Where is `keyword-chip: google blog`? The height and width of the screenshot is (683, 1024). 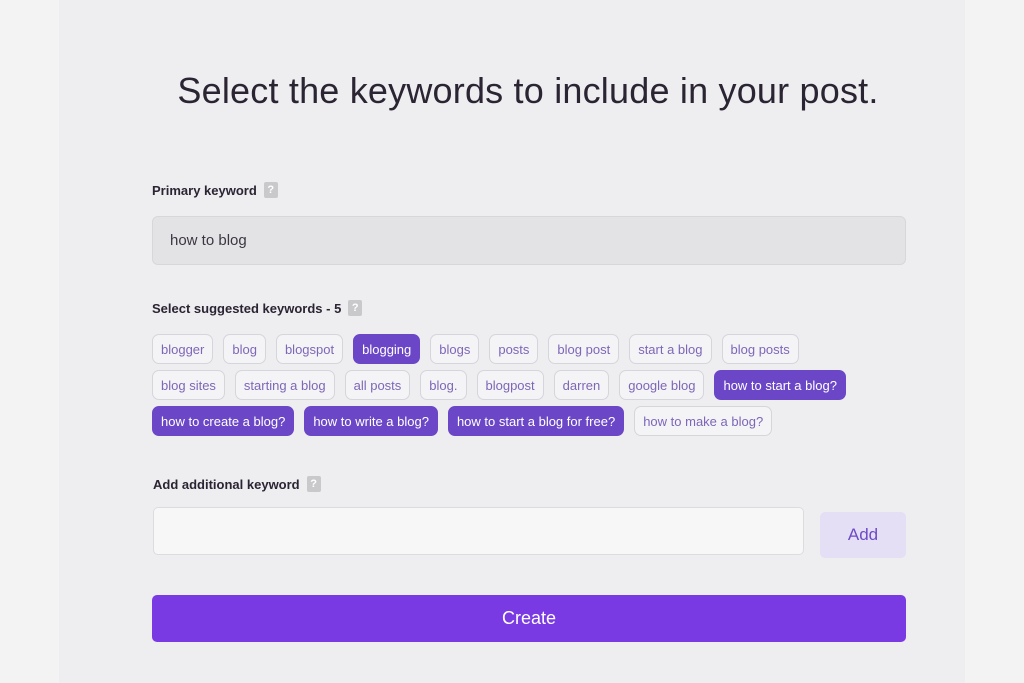
keyword-chip: google blog is located at coordinates (662, 385).